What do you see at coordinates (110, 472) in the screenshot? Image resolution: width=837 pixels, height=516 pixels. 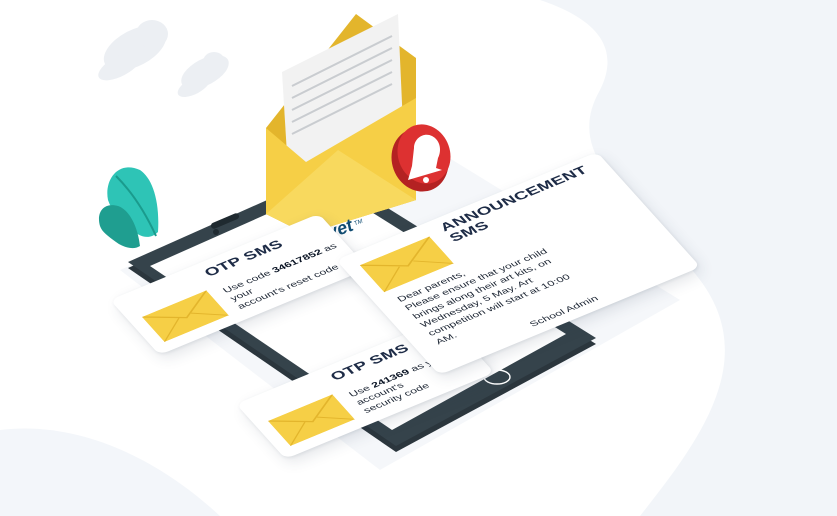 I see `background-blob-bottom` at bounding box center [110, 472].